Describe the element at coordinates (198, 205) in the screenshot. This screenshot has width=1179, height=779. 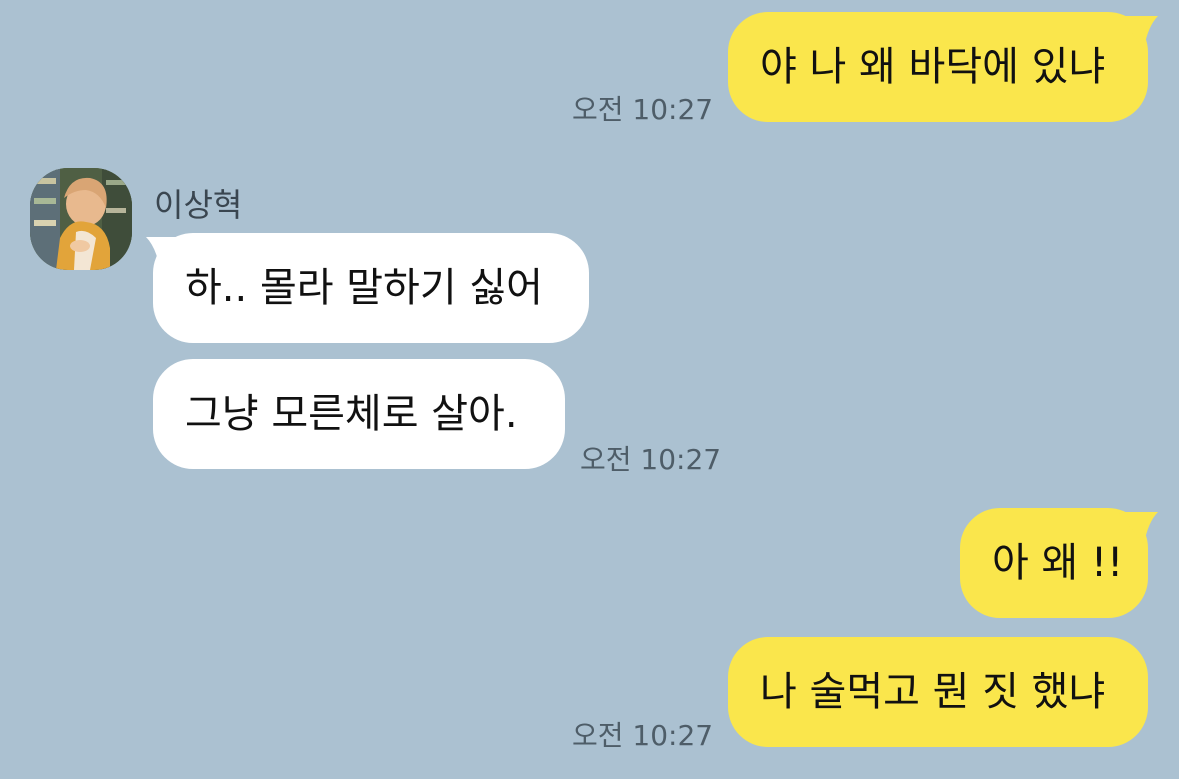
I see `sender-name: 이상혁` at that location.